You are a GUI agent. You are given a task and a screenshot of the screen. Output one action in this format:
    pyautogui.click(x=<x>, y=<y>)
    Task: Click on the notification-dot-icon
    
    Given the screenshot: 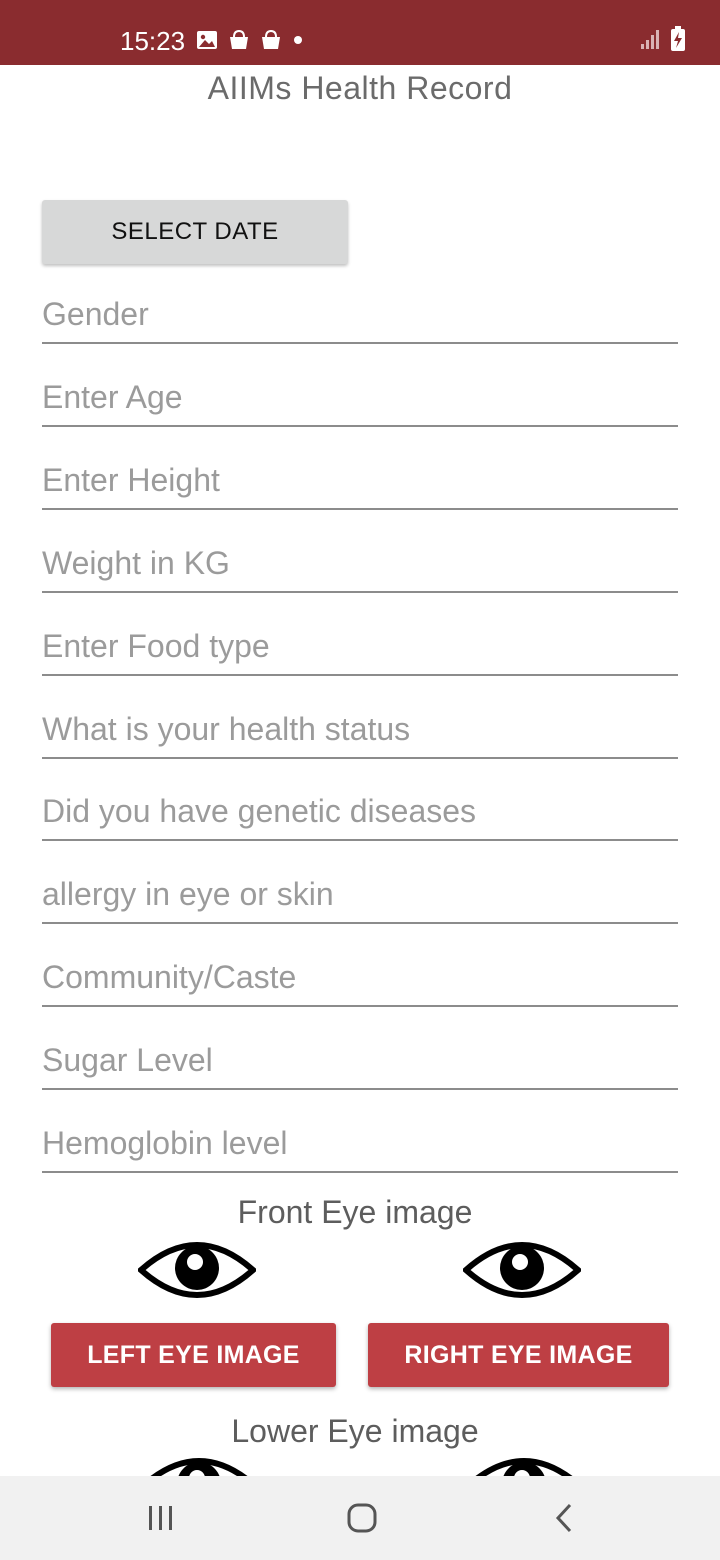 What is the action you would take?
    pyautogui.click(x=298, y=42)
    